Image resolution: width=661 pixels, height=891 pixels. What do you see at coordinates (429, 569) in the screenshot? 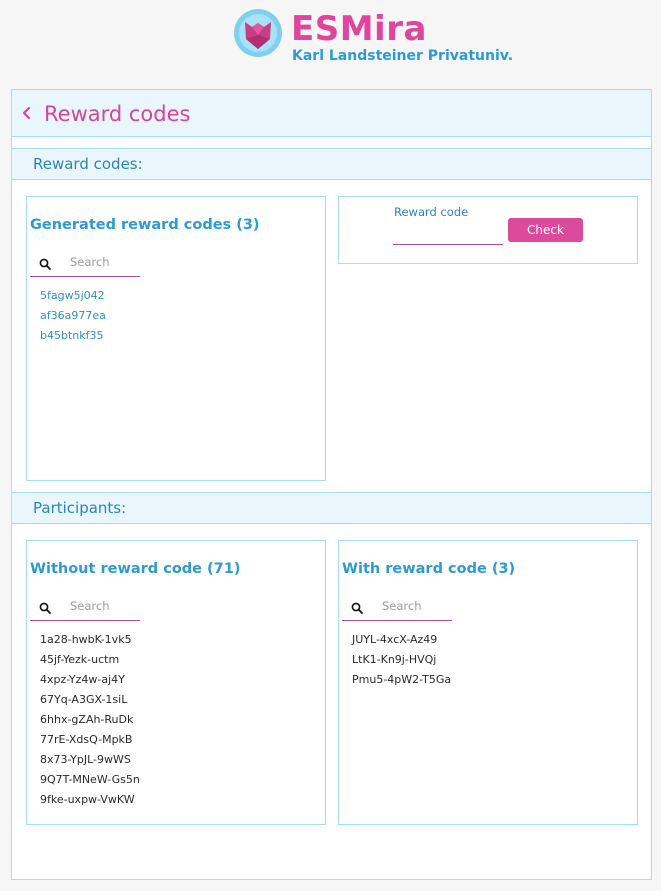
I see `with-code-title: With reward code (3)` at bounding box center [429, 569].